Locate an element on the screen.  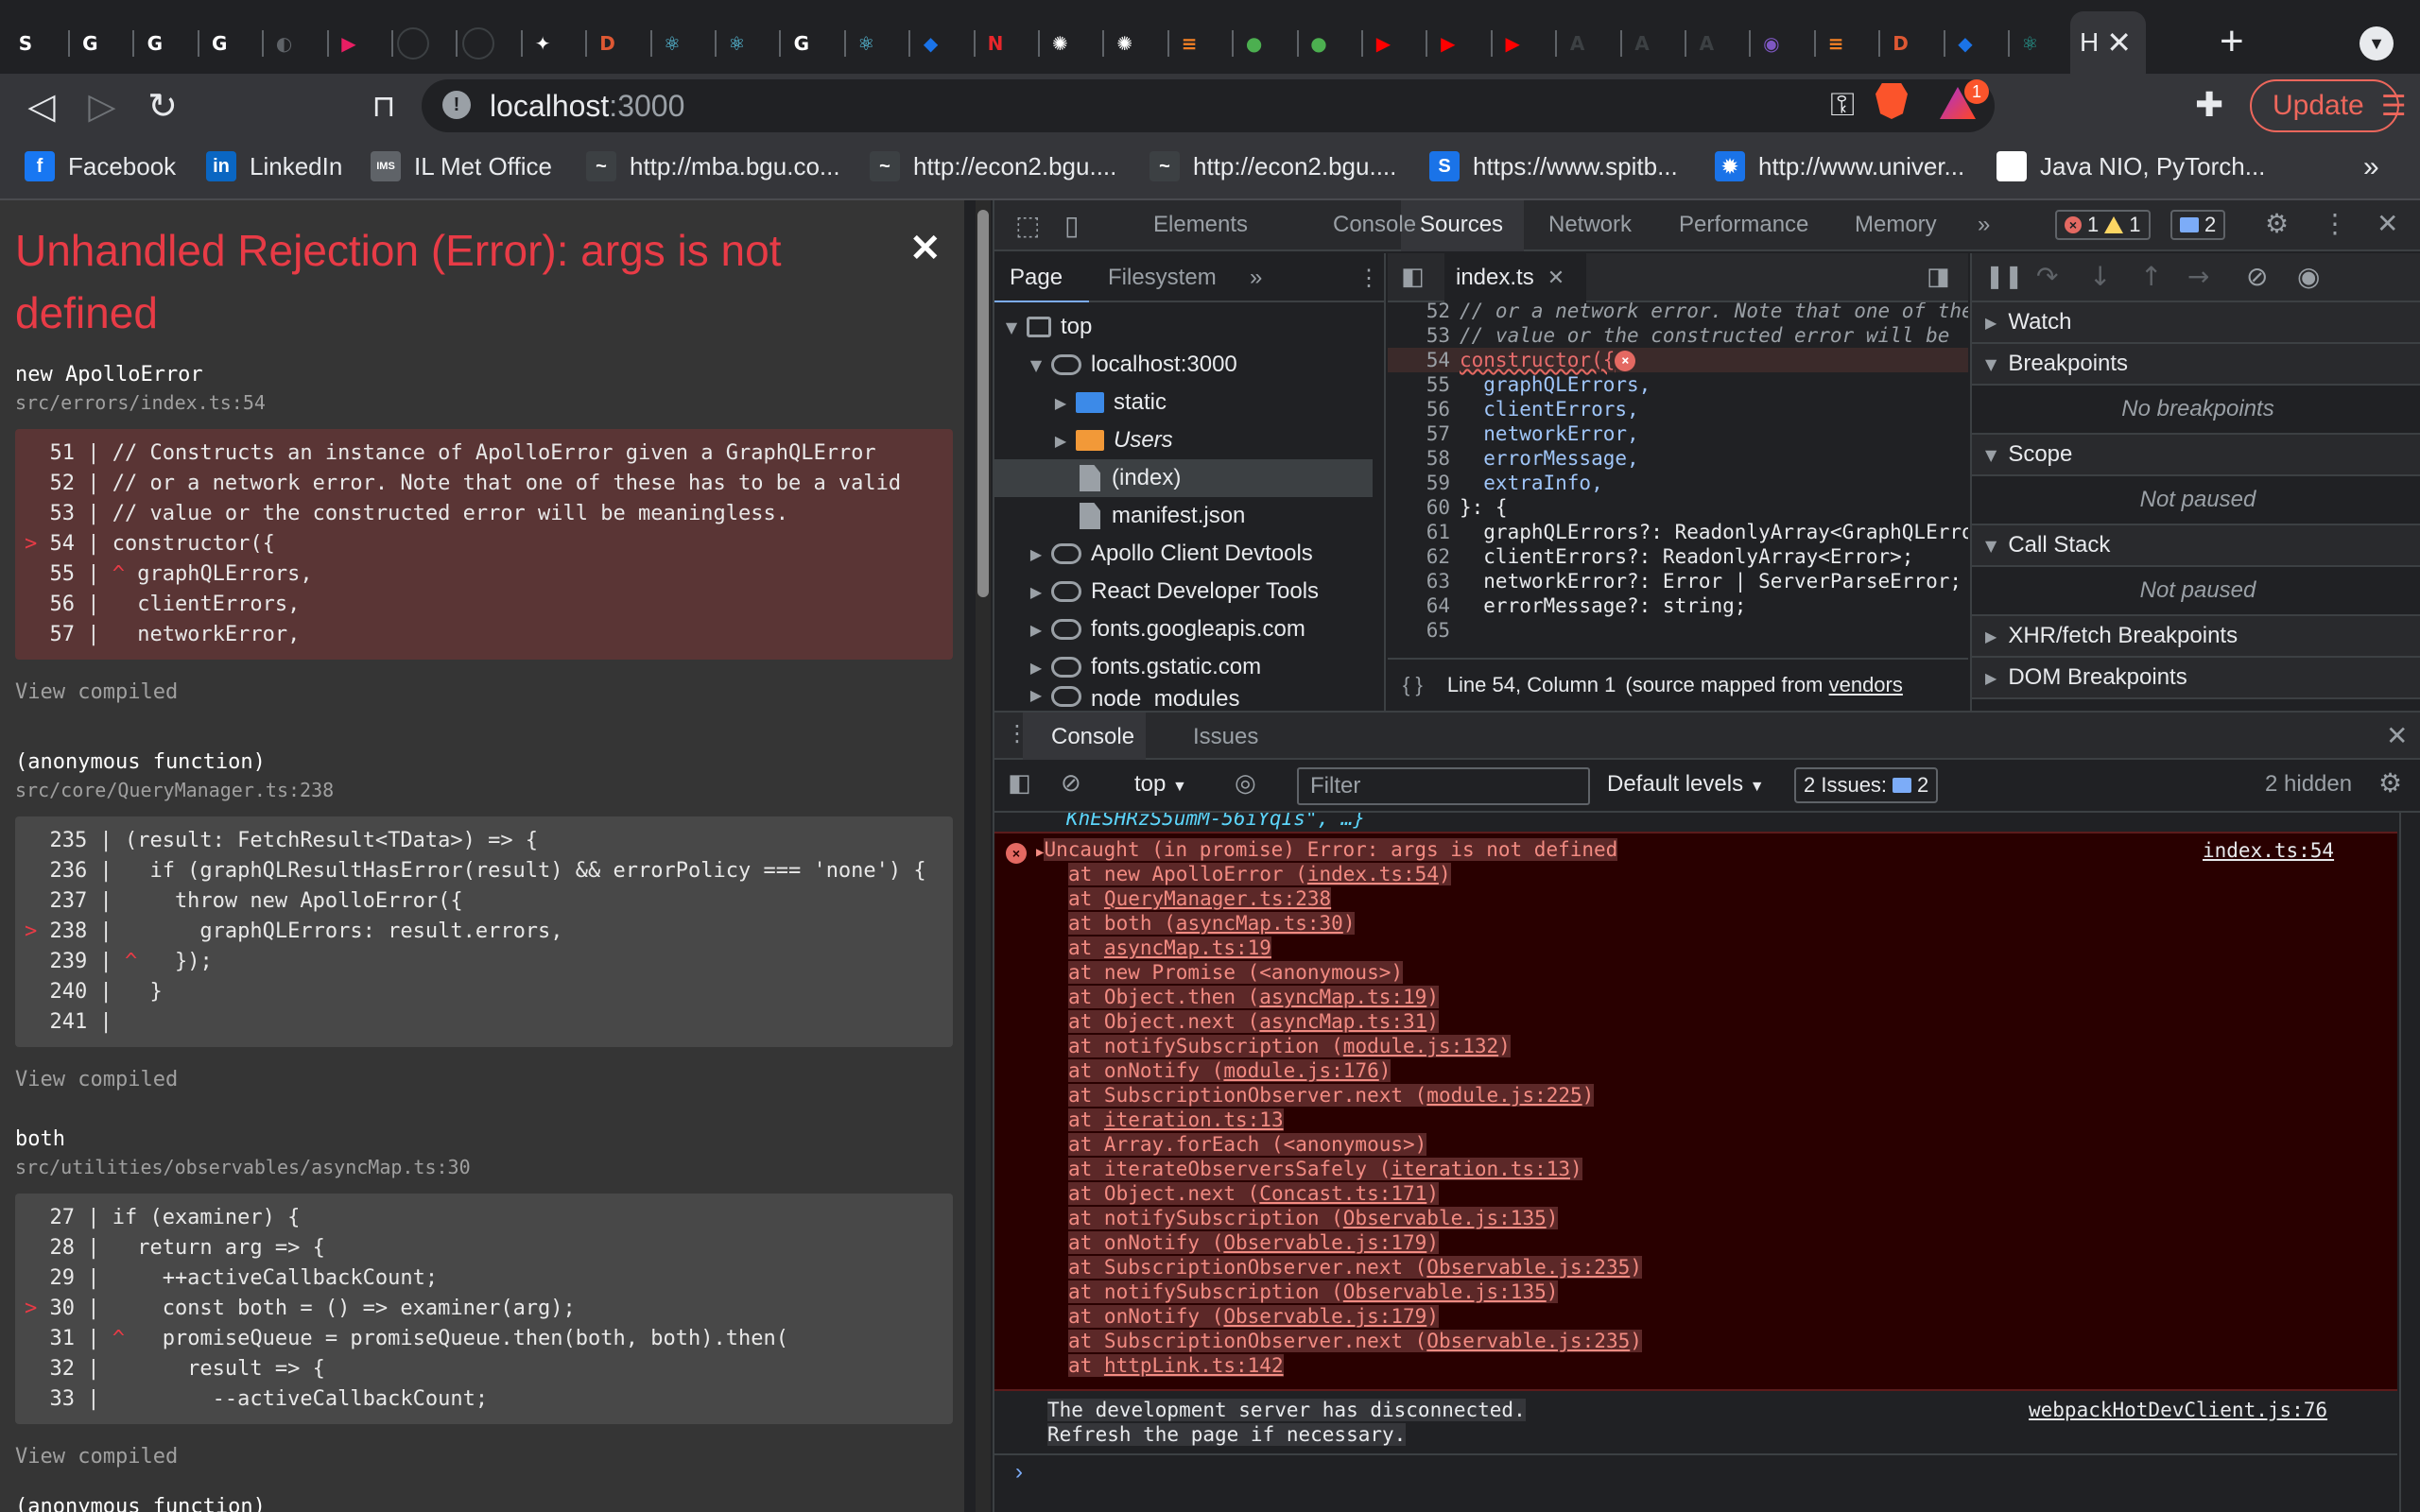
more-tabs-icon: » is located at coordinates (1984, 225).